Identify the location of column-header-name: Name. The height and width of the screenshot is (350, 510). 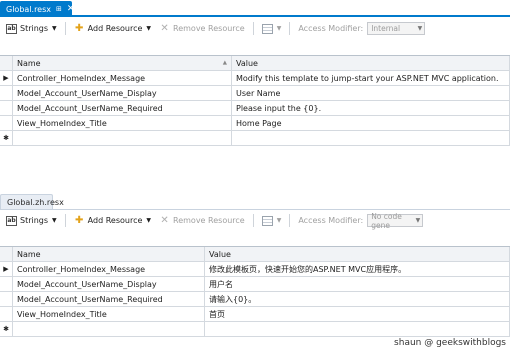
(109, 254).